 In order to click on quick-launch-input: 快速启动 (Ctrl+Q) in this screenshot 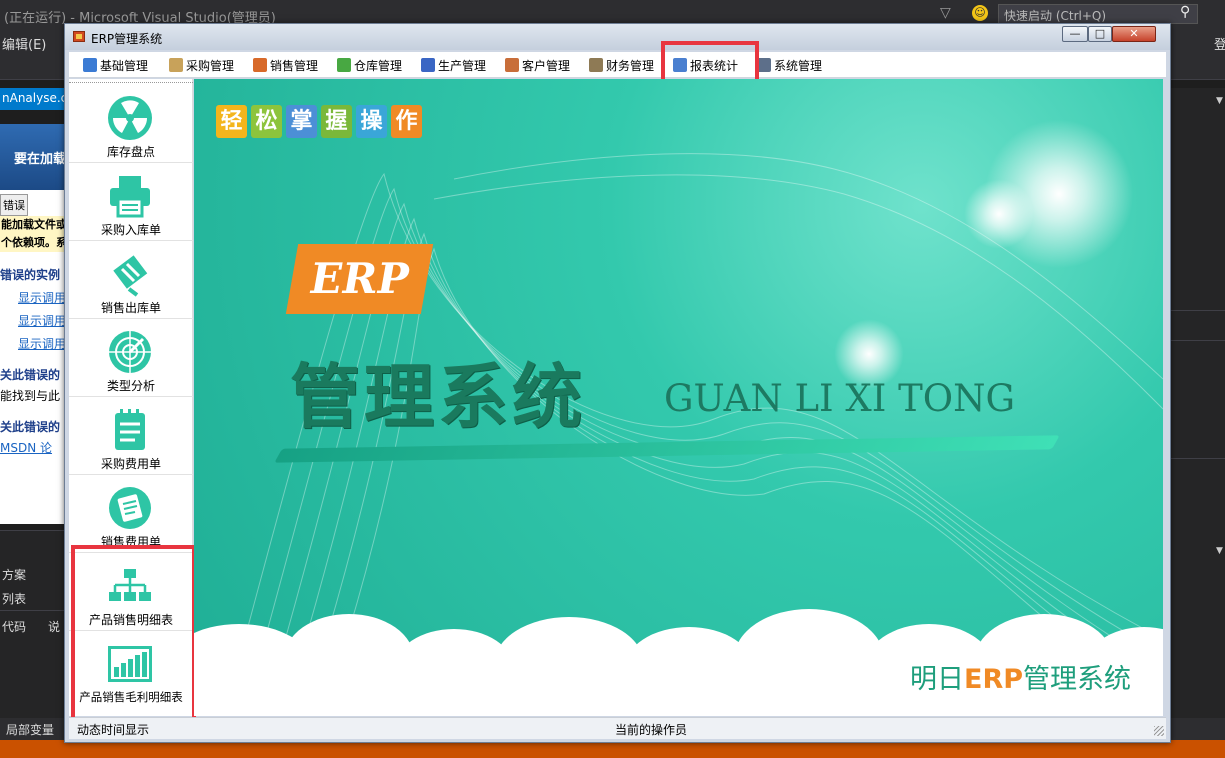, I will do `click(1098, 14)`.